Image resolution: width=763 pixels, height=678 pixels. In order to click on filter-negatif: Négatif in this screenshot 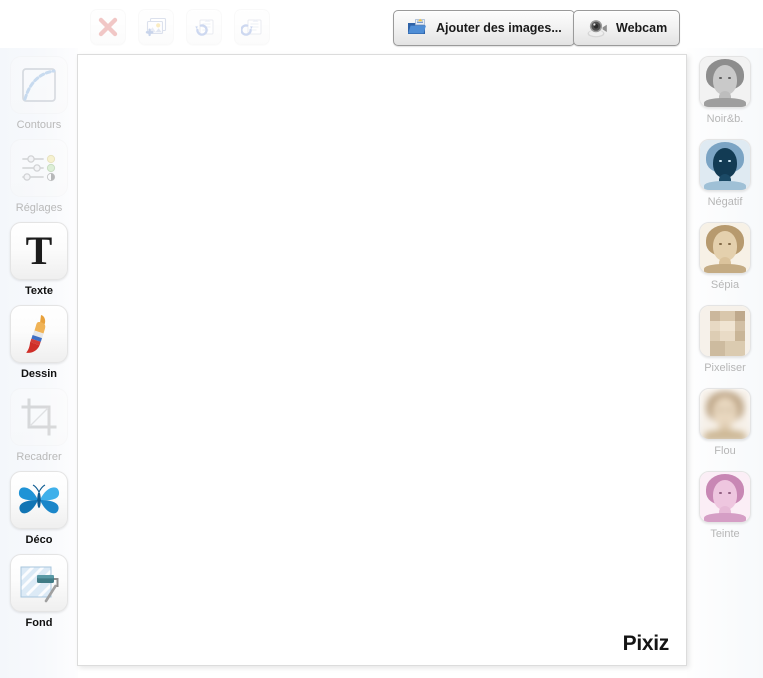, I will do `click(725, 180)`.